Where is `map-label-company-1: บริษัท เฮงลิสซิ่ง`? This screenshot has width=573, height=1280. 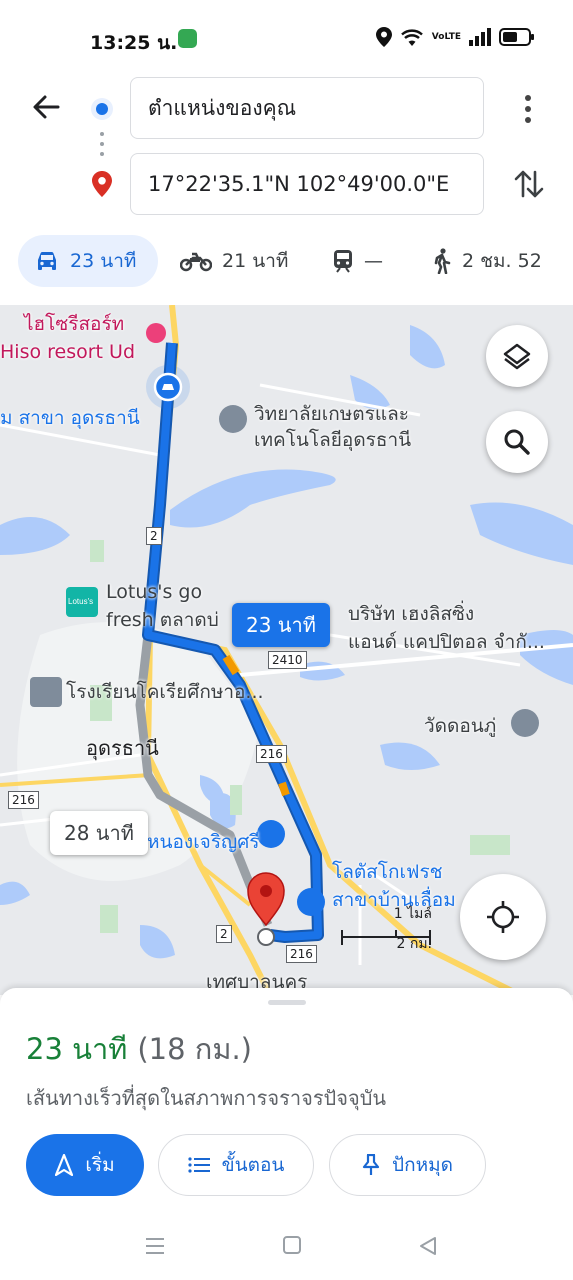 map-label-company-1: บริษัท เฮงลิสซิ่ง is located at coordinates (411, 614).